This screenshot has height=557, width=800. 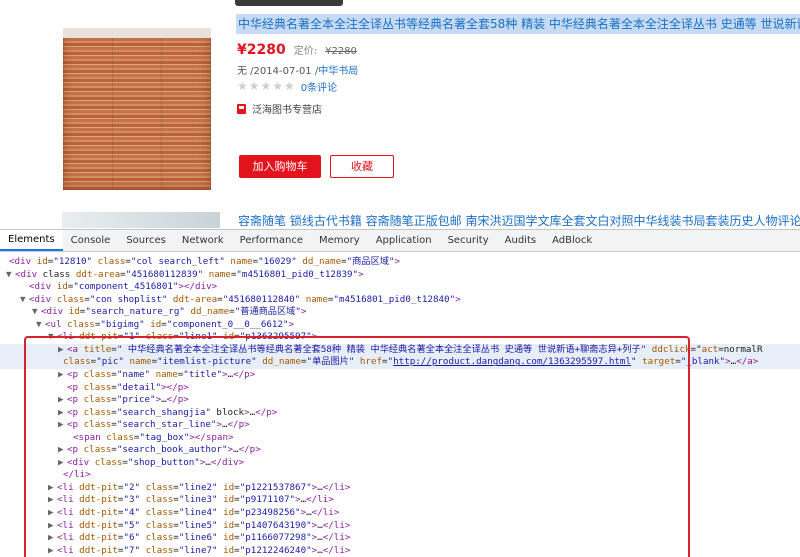 What do you see at coordinates (158, 425) in the screenshot?
I see `dom-node-markup: <p class="search_star_line">…</p>` at bounding box center [158, 425].